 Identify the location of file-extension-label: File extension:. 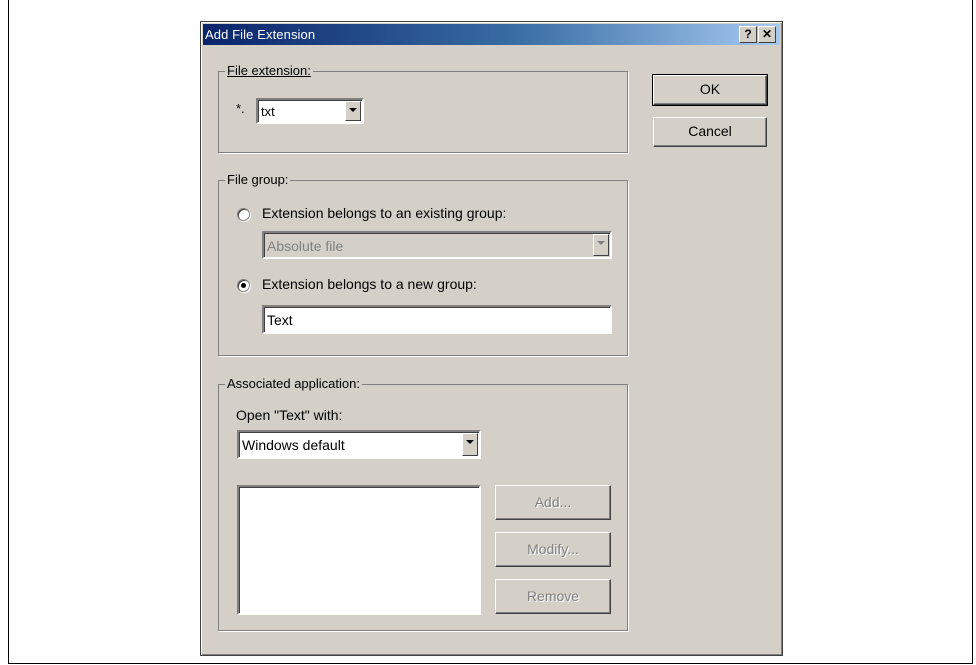
(269, 70).